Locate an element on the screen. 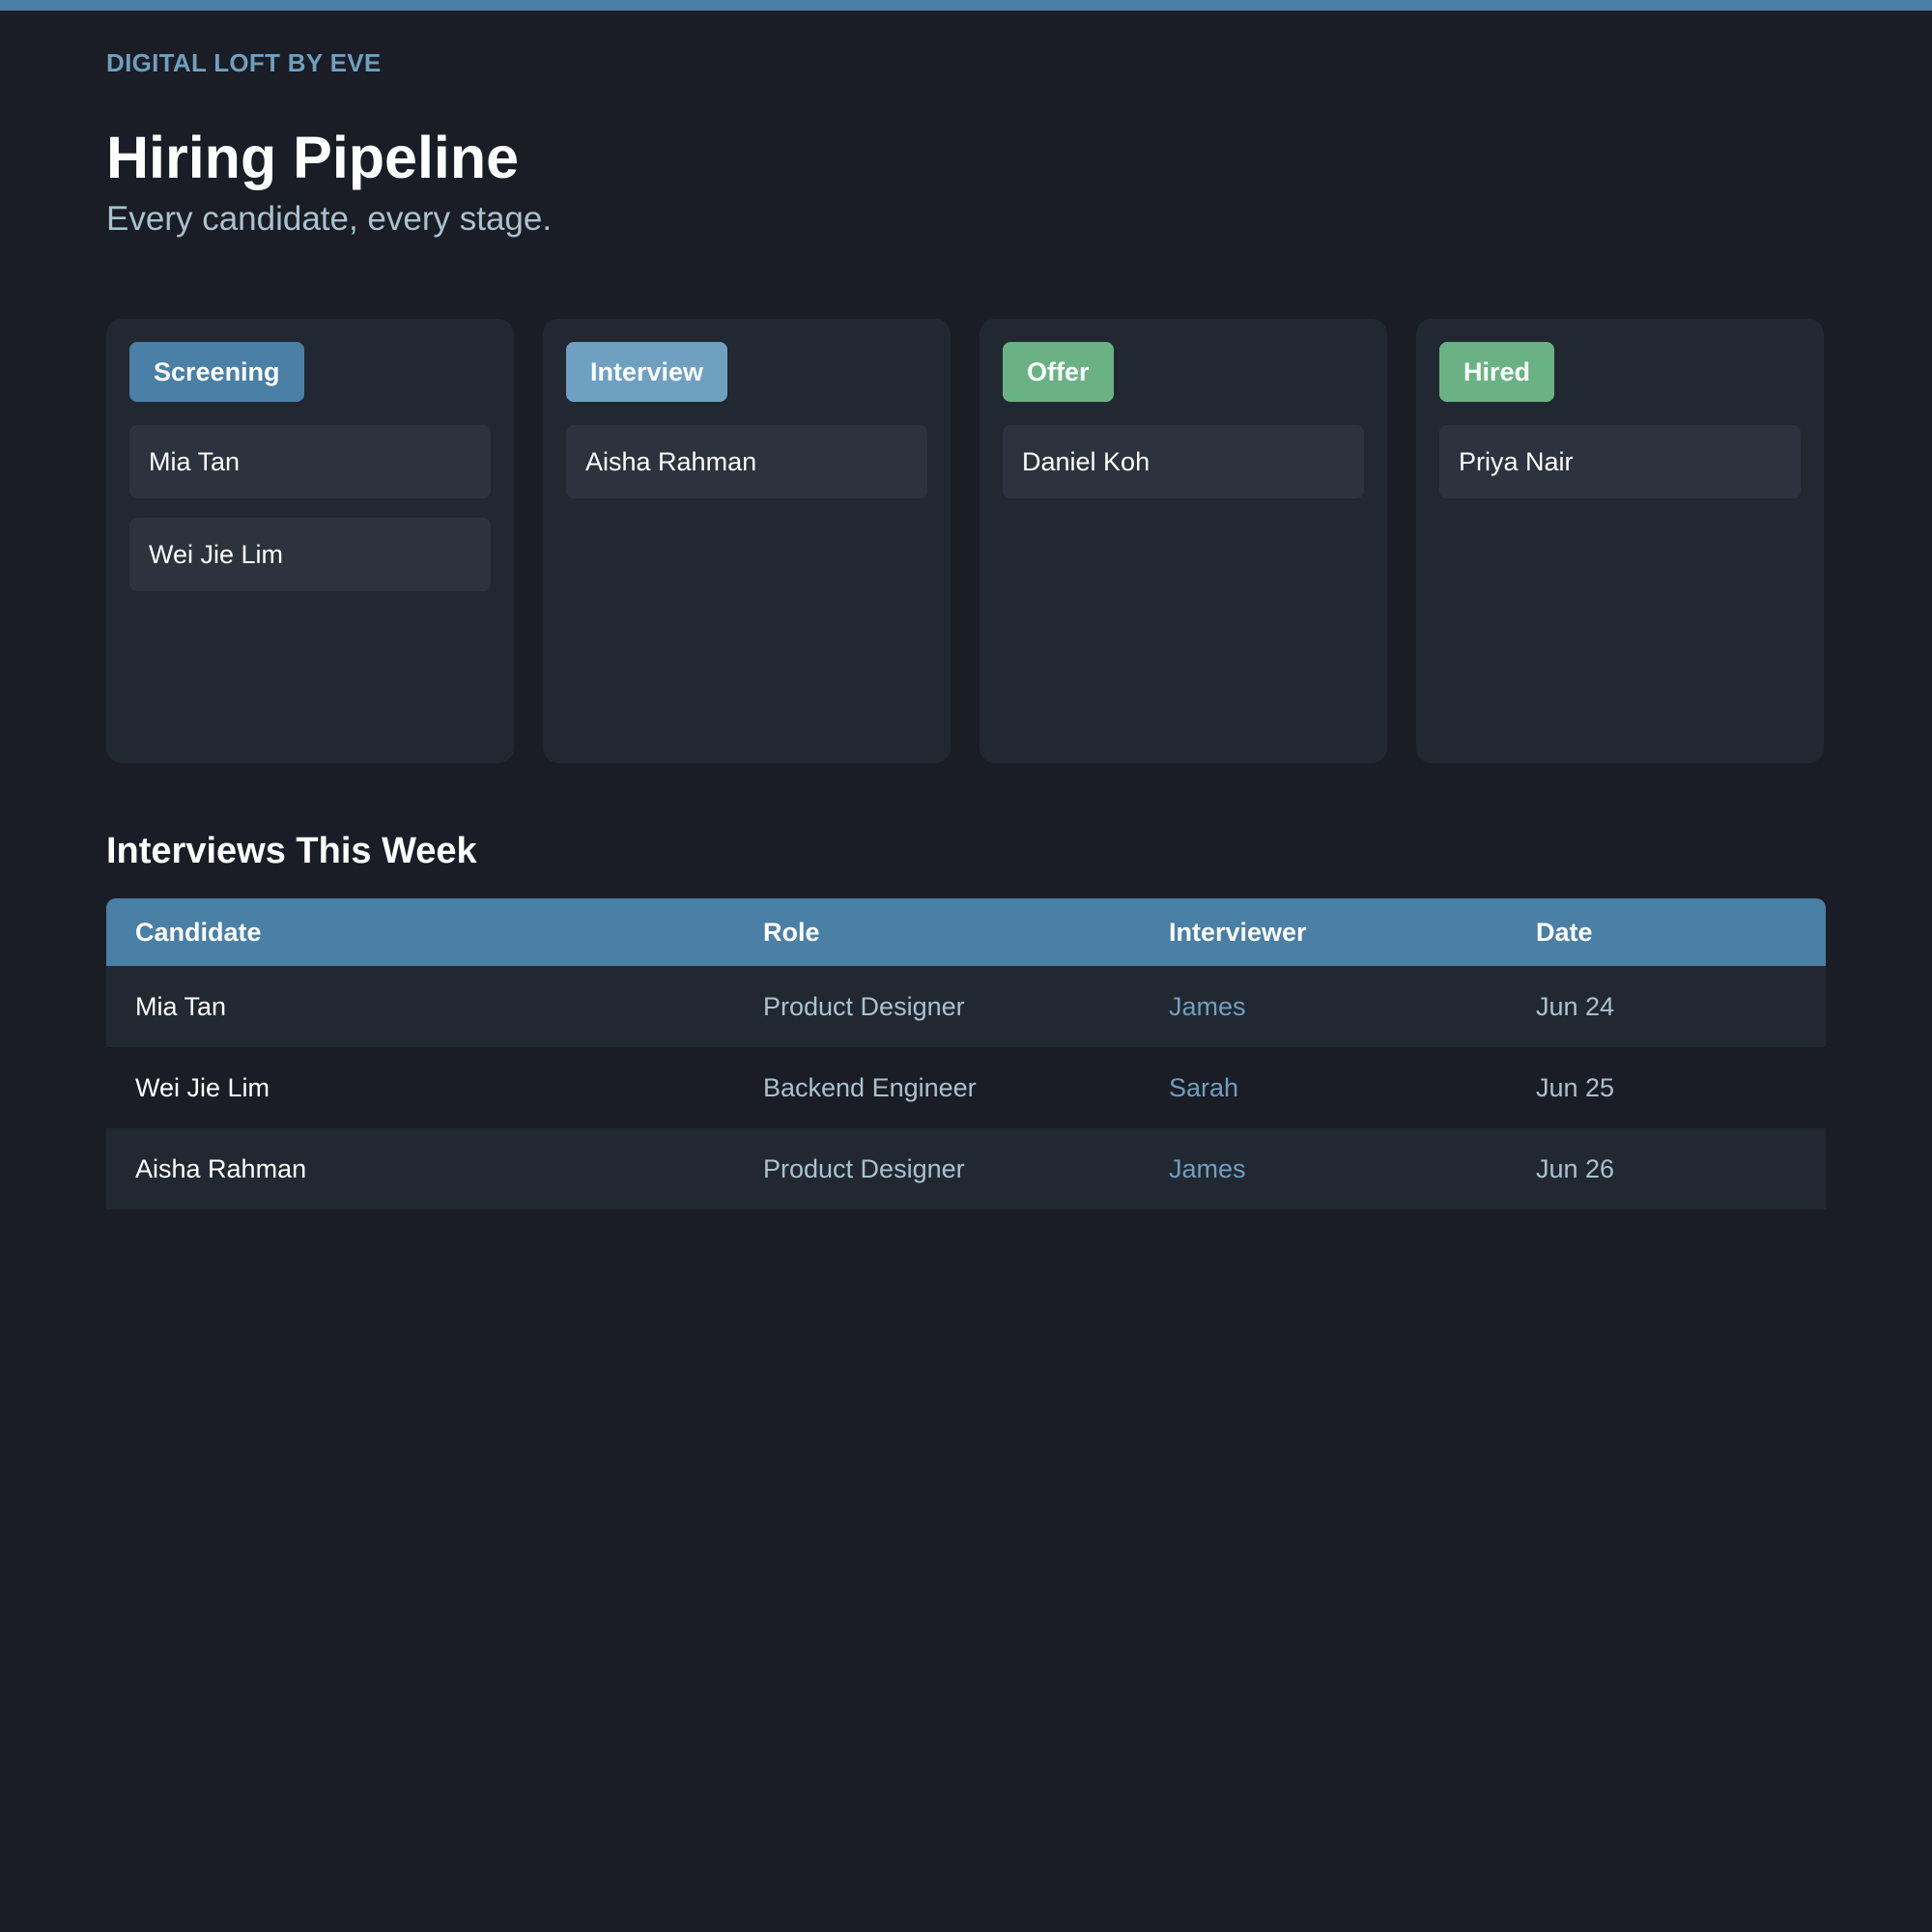 The width and height of the screenshot is (1932, 1932). cell-date: Jun 24 is located at coordinates (1575, 1006).